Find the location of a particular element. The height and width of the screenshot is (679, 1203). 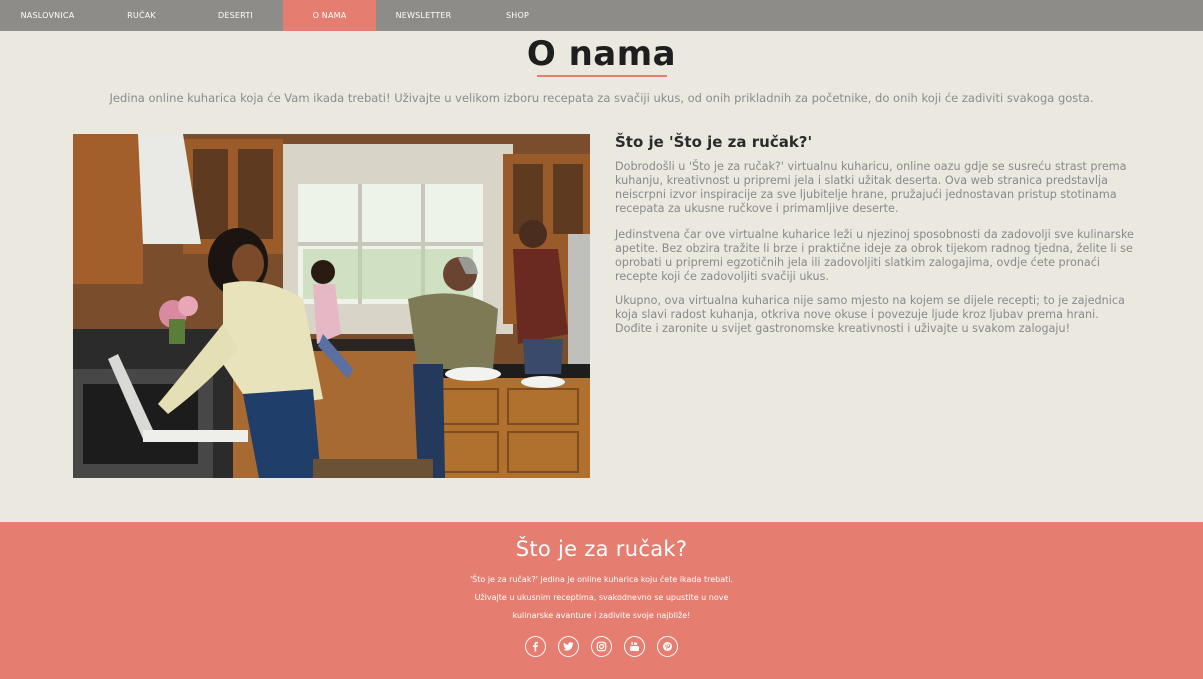

footer-title: Što je za ručak? is located at coordinates (601, 549).